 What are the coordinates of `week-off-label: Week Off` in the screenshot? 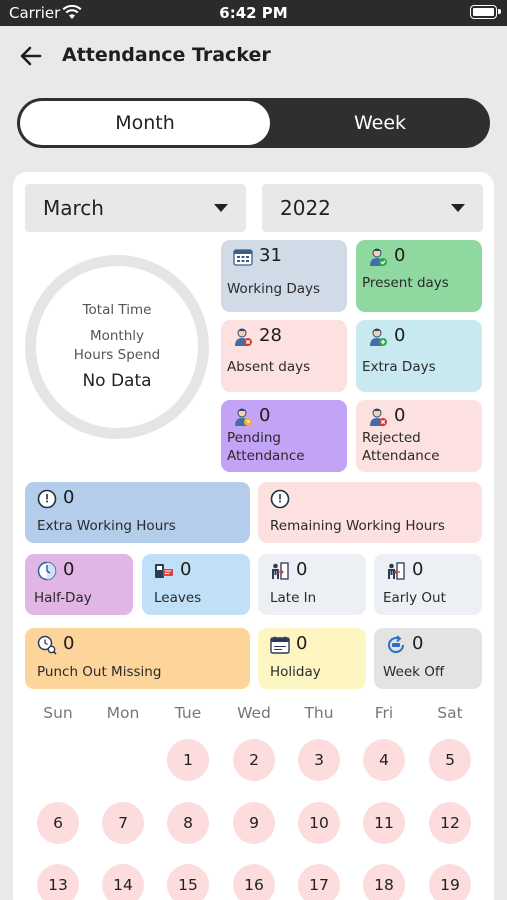 It's located at (414, 672).